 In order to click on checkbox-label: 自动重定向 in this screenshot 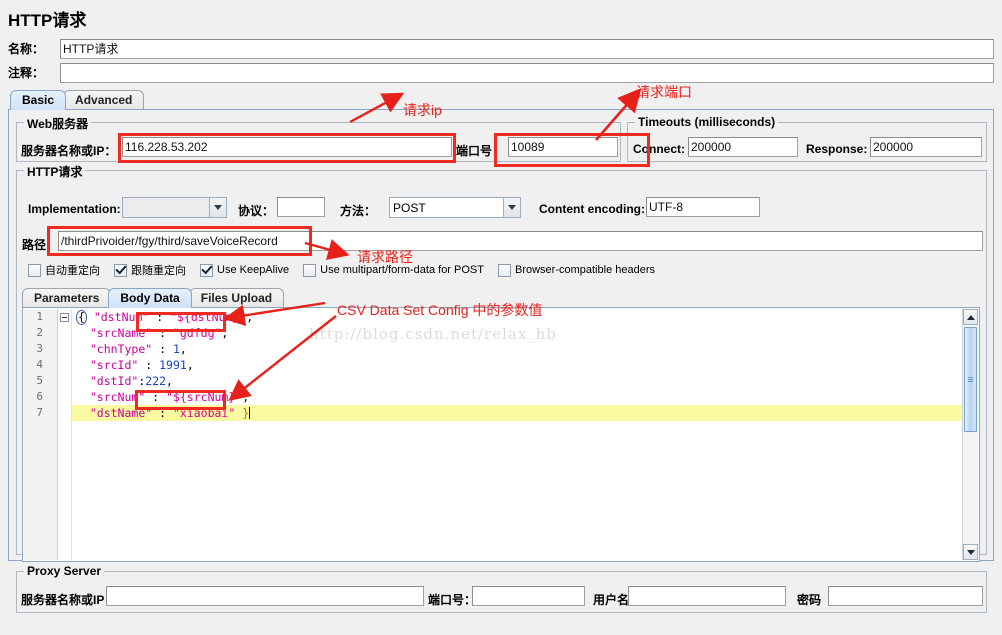, I will do `click(72, 271)`.